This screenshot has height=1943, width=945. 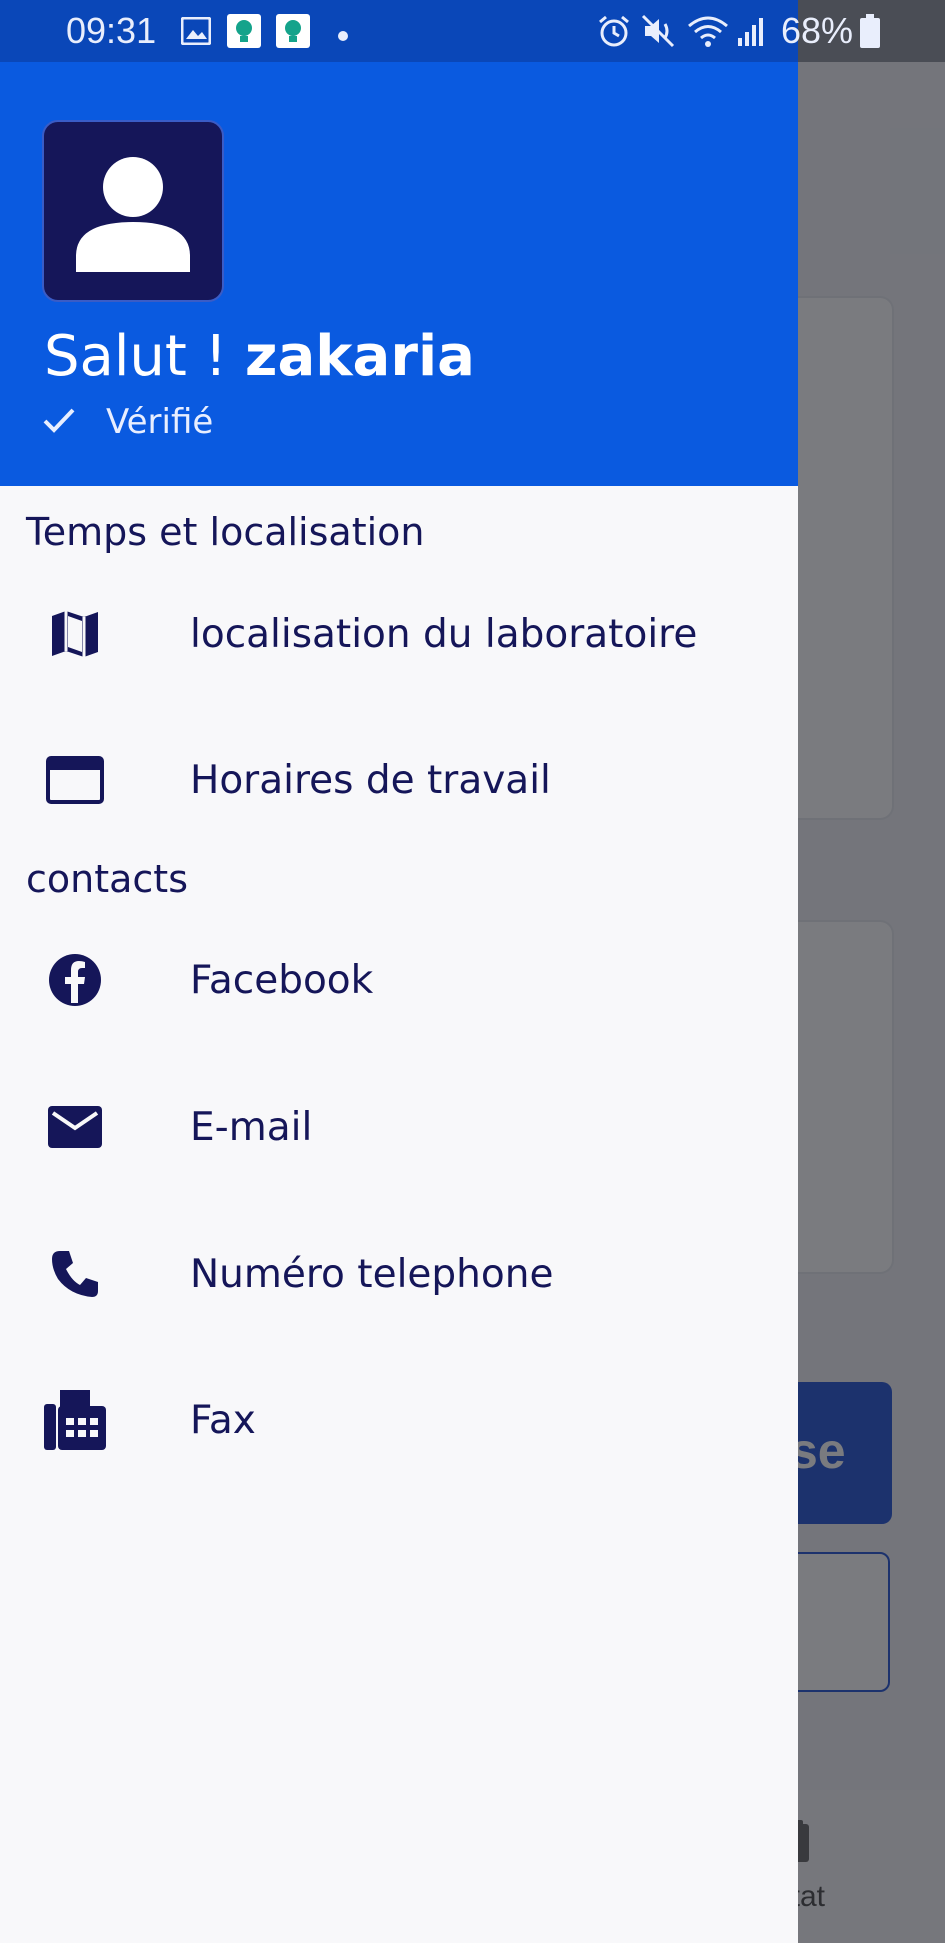 What do you see at coordinates (444, 634) in the screenshot?
I see `menu-item-label: localisation du laboratoire` at bounding box center [444, 634].